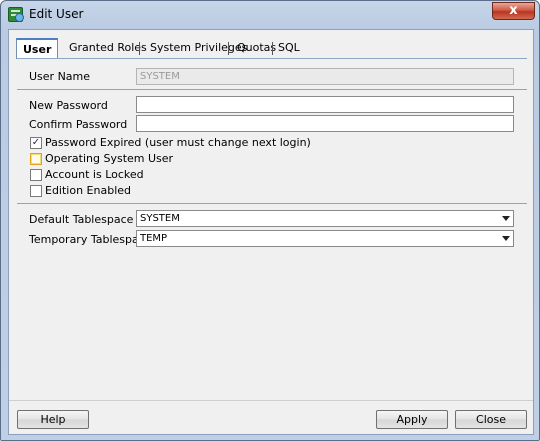 This screenshot has width=540, height=441. Describe the element at coordinates (270, 15) in the screenshot. I see `title-bar: Edit User x` at that location.